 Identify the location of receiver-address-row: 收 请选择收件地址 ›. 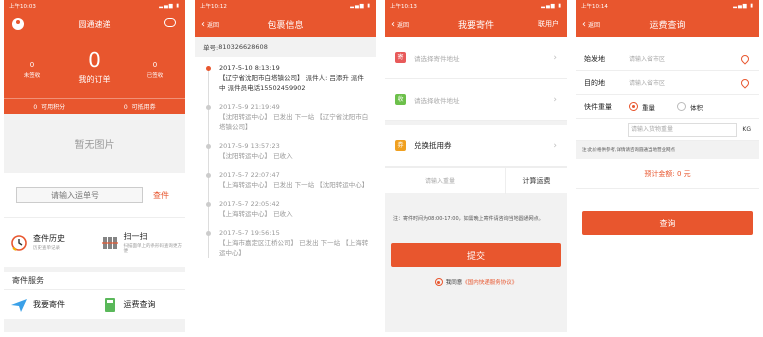
(476, 100).